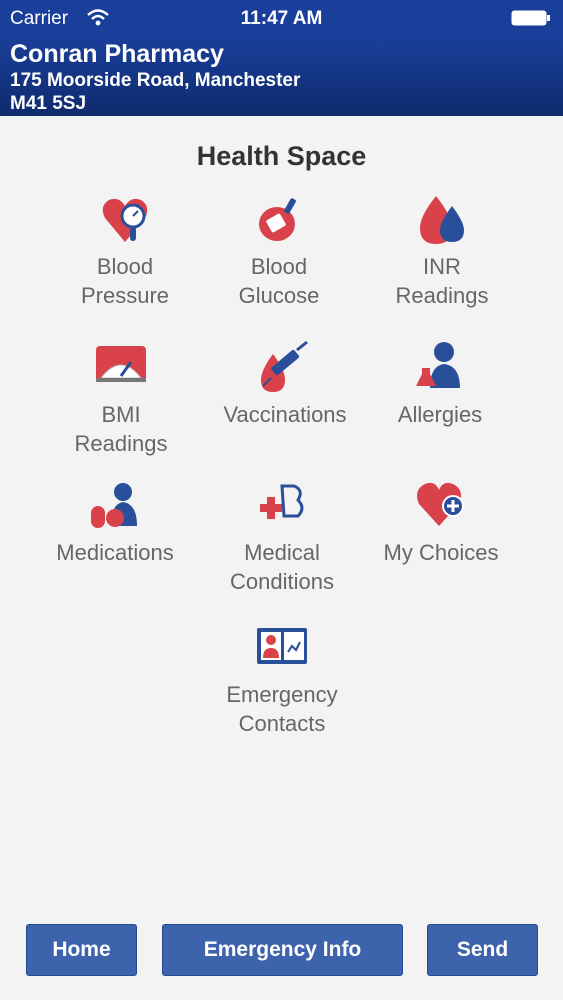 The image size is (563, 1000). Describe the element at coordinates (285, 368) in the screenshot. I see `syringe-icon` at that location.